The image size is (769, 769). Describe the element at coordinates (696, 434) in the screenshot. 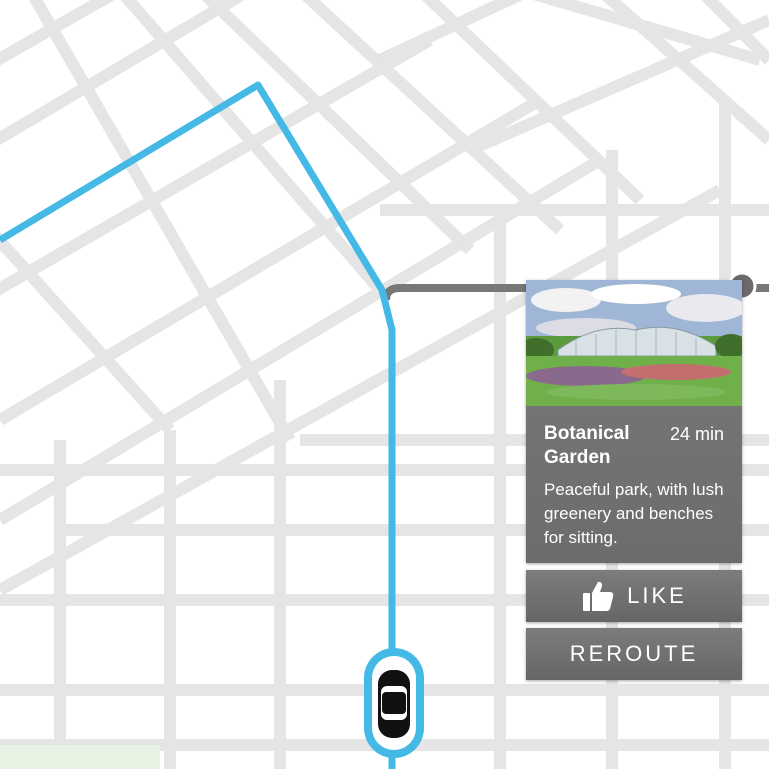

I see `poi-eta: 24 min` at that location.